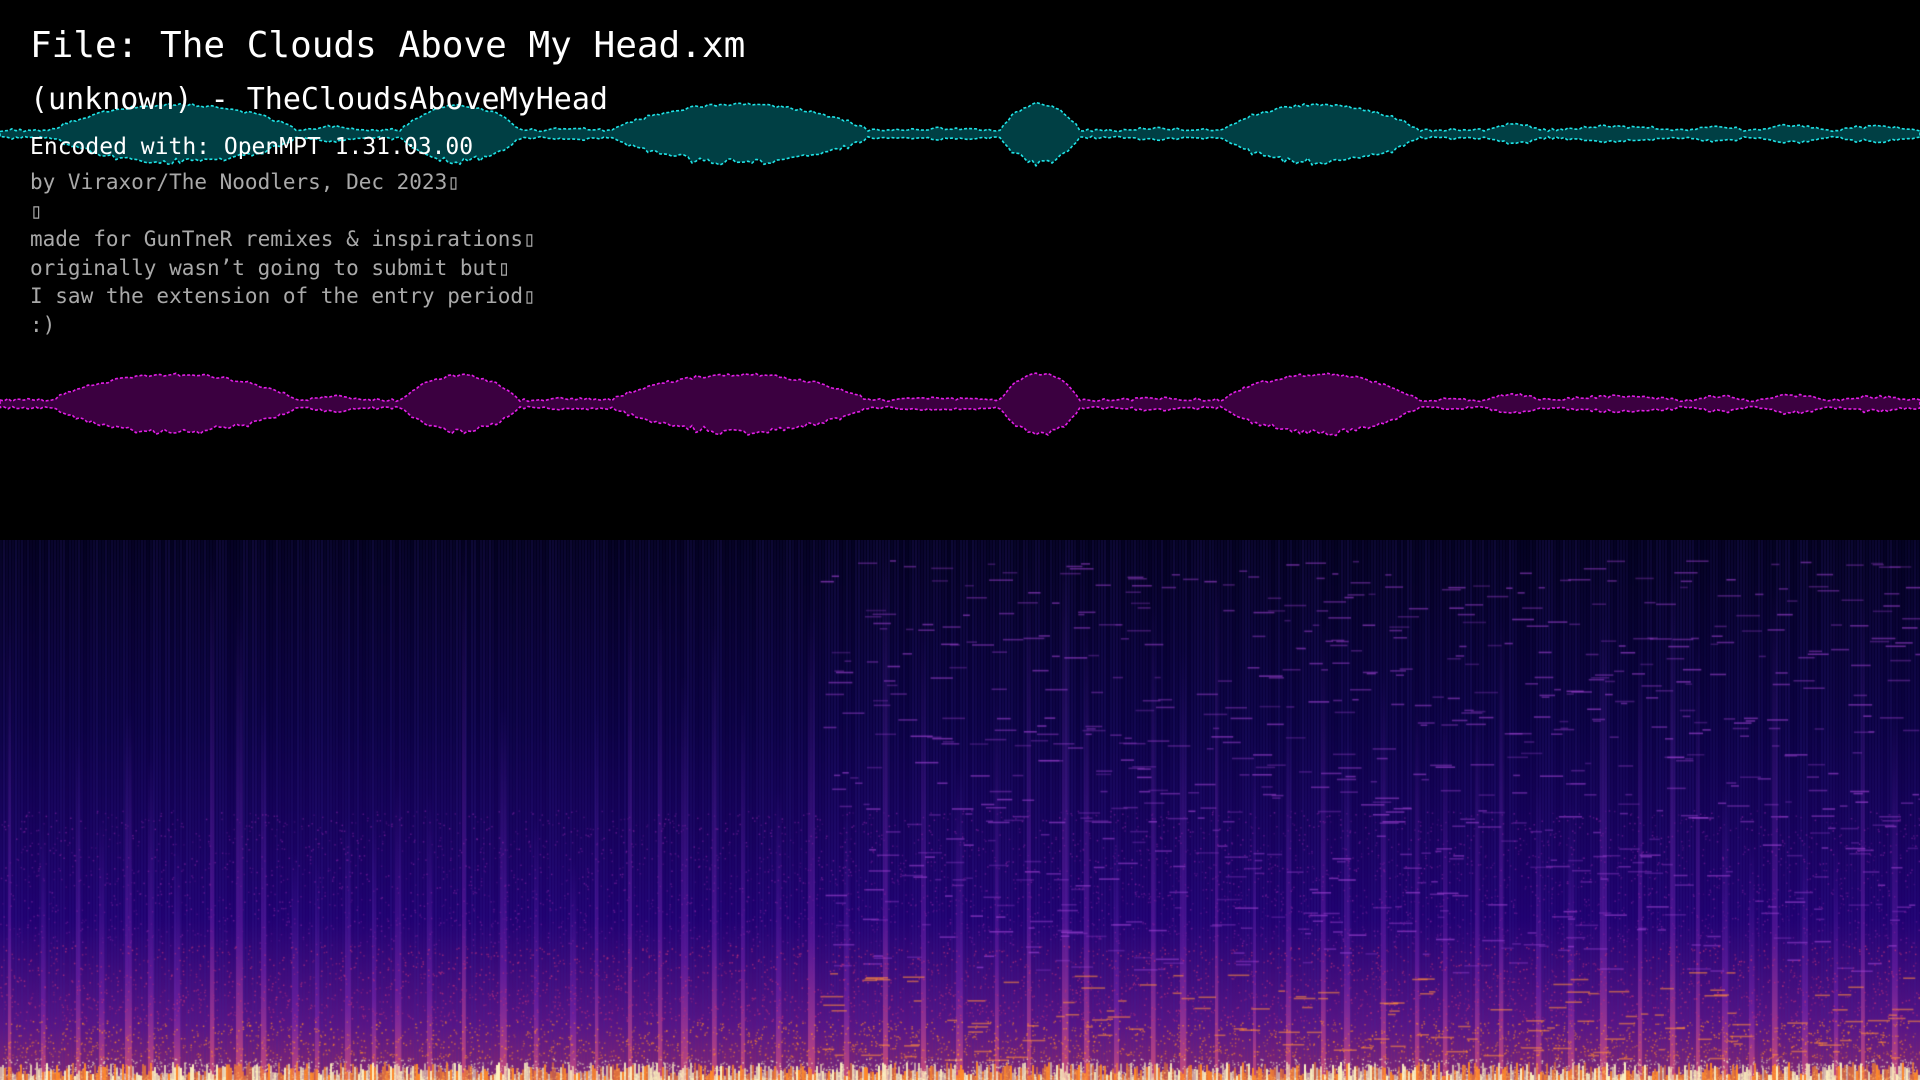  I want to click on comment-line: originally wasn’t going to submit but▯, so click(270, 267).